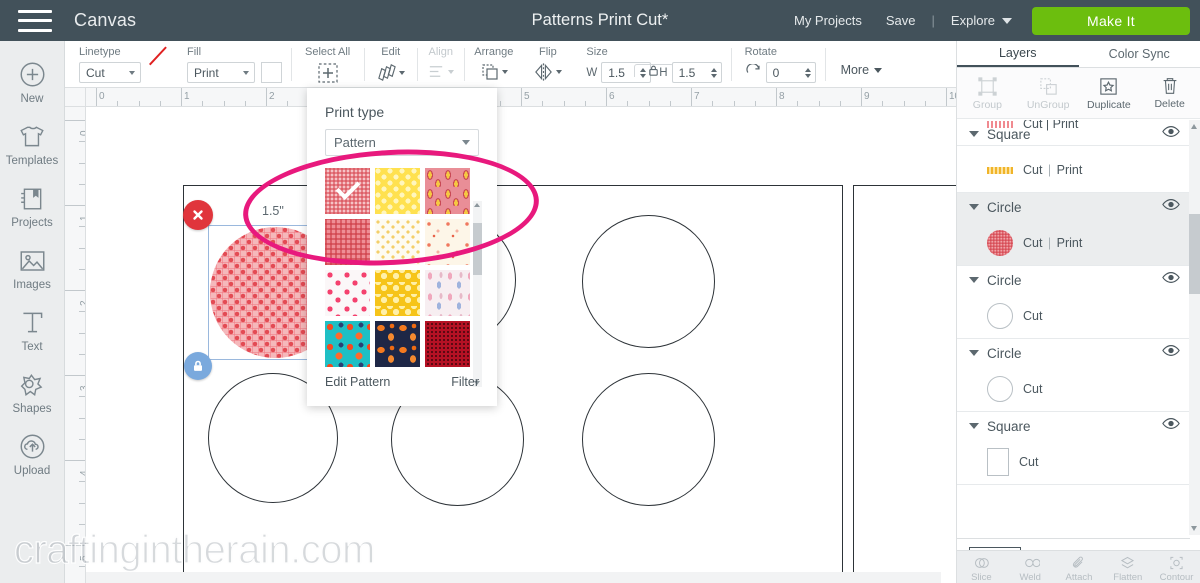 This screenshot has width=1200, height=583. I want to click on contour-button: Contour, so click(1176, 567).